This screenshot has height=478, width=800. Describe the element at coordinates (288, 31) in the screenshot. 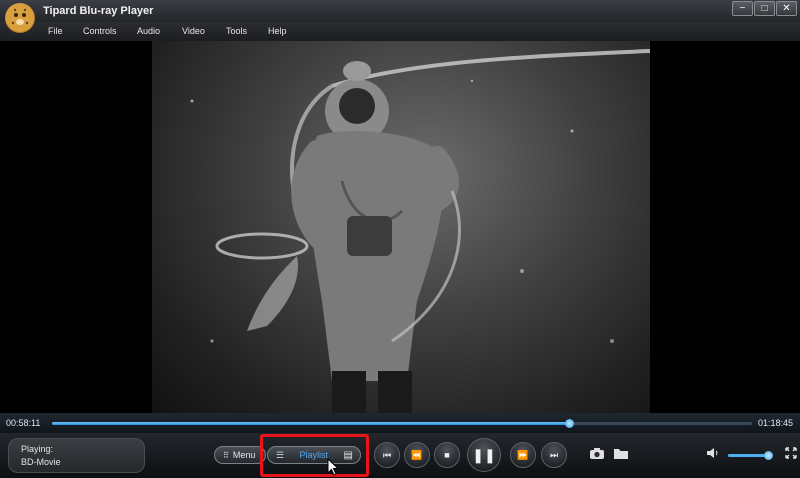

I see `menu-help: Help` at that location.